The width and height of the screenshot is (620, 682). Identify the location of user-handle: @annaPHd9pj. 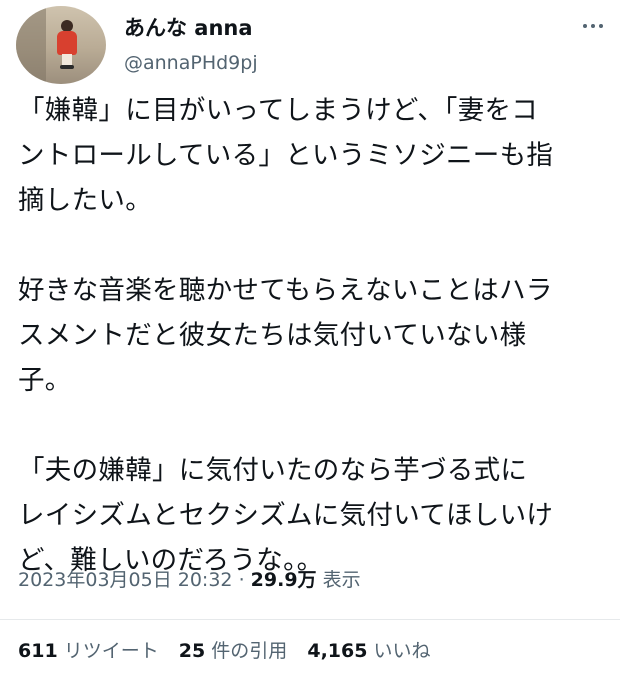
(191, 63).